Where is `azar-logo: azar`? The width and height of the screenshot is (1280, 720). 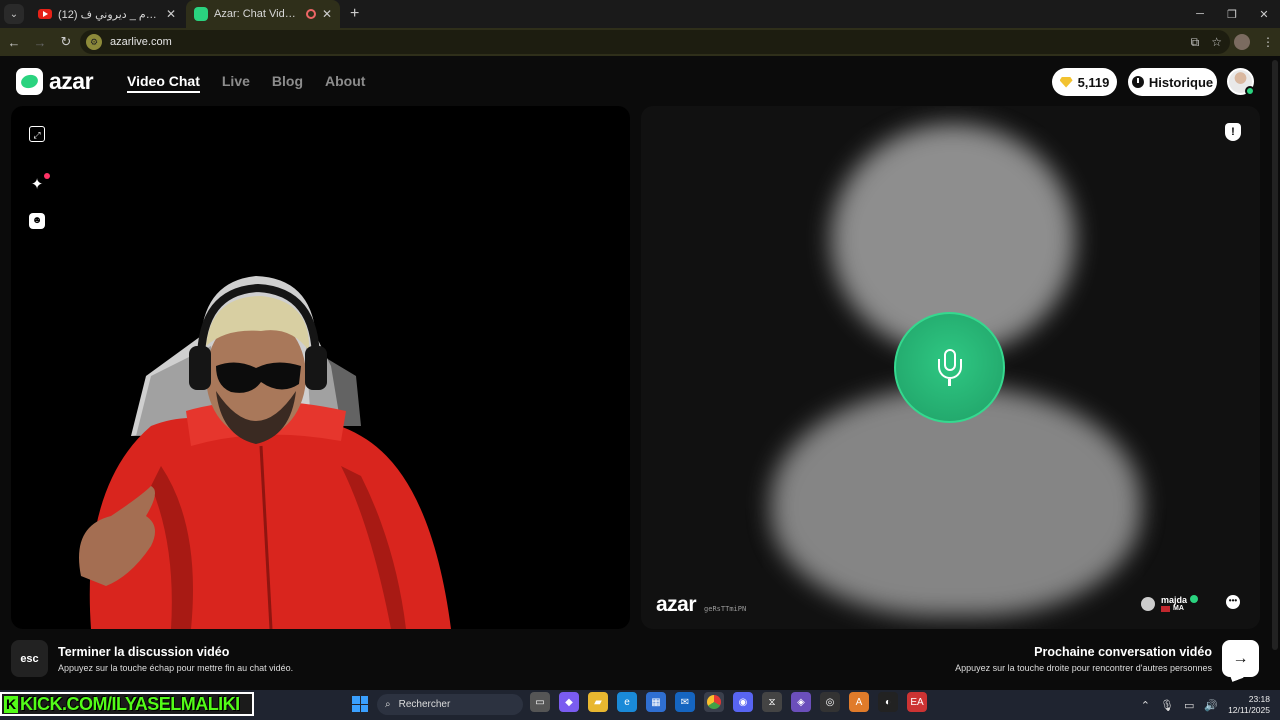
azar-logo: azar is located at coordinates (55, 81).